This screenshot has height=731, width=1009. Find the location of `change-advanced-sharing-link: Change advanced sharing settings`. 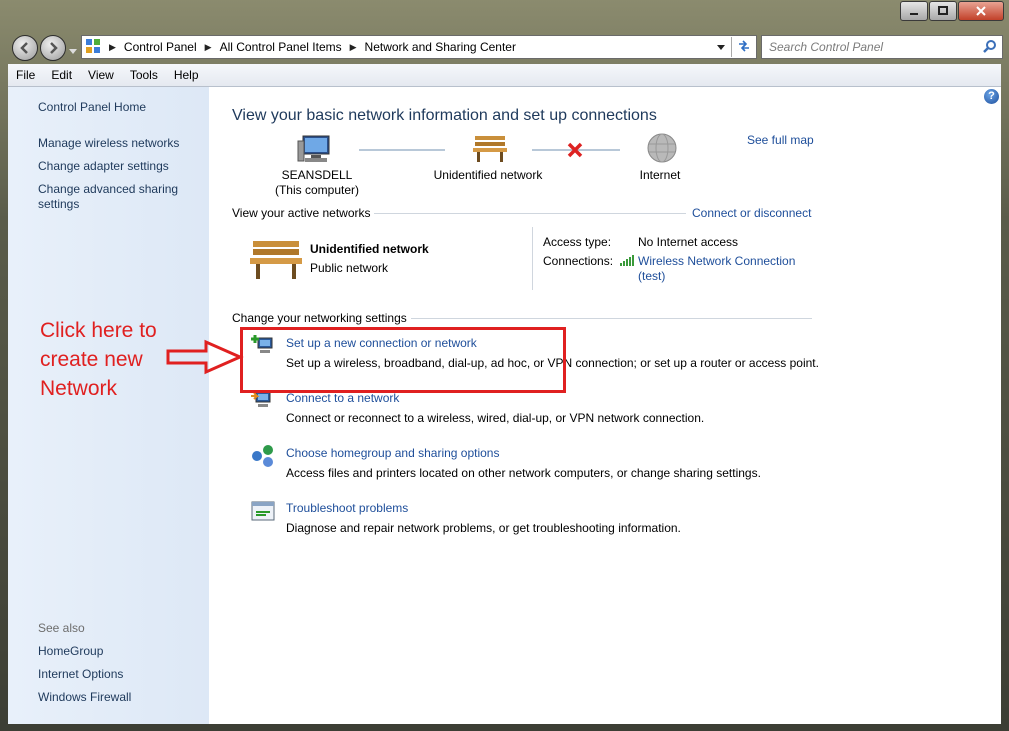

change-advanced-sharing-link: Change advanced sharing settings is located at coordinates (108, 197).